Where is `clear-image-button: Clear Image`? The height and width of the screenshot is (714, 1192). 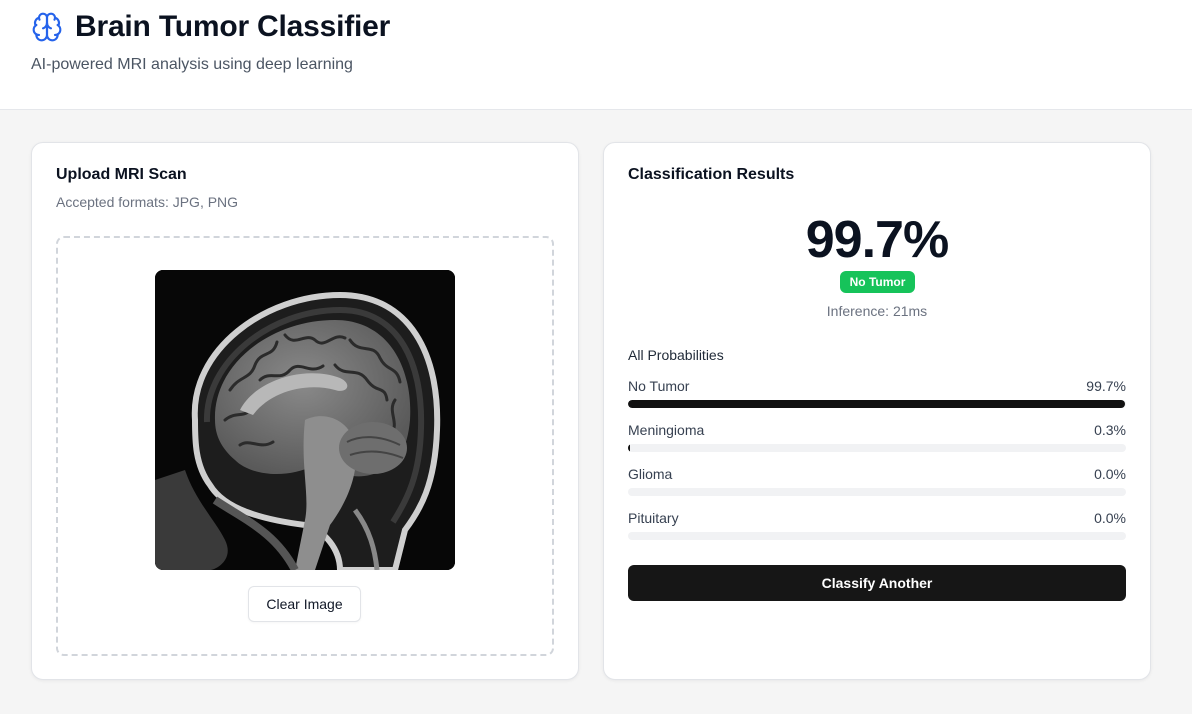
clear-image-button: Clear Image is located at coordinates (304, 604).